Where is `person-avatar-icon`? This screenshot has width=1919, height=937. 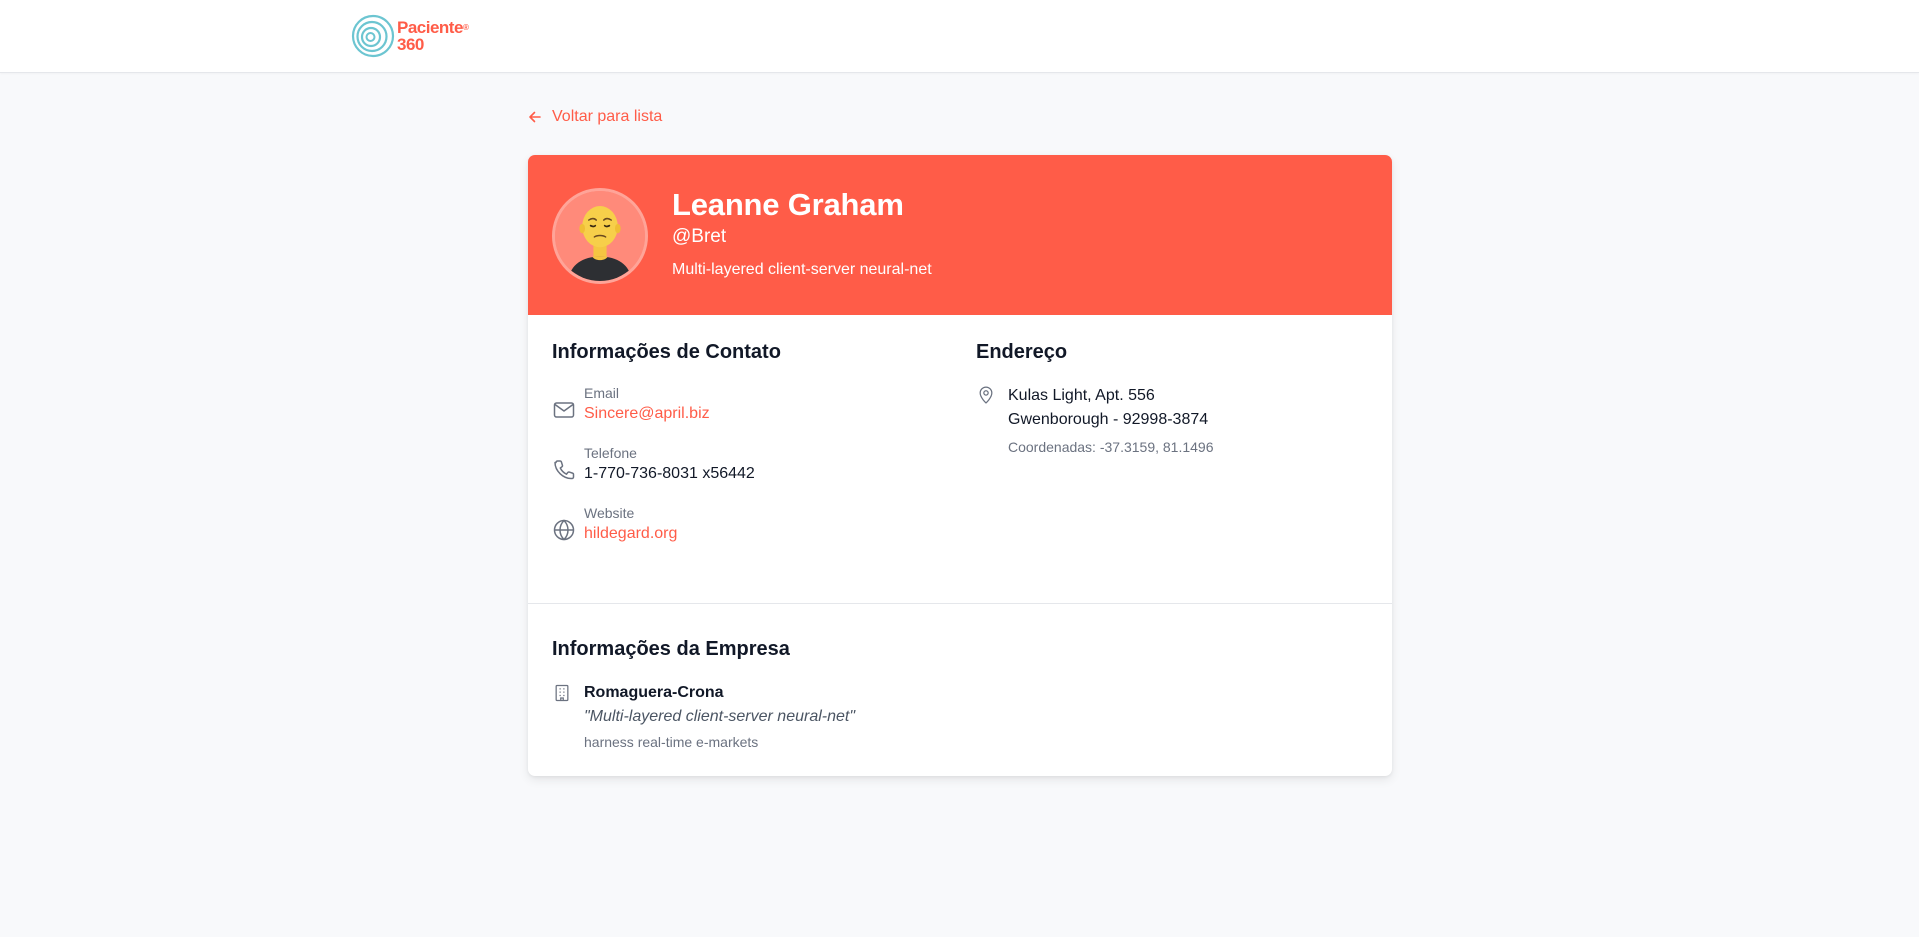
person-avatar-icon is located at coordinates (600, 236).